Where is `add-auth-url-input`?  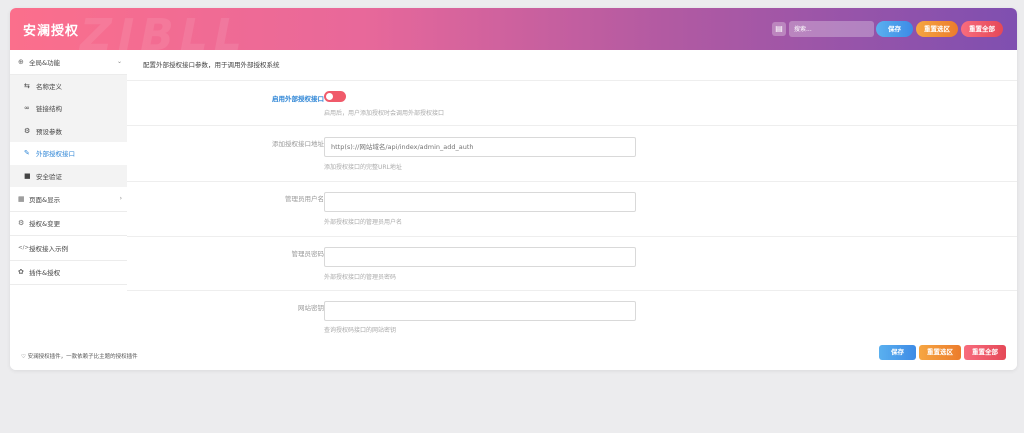 add-auth-url-input is located at coordinates (480, 147).